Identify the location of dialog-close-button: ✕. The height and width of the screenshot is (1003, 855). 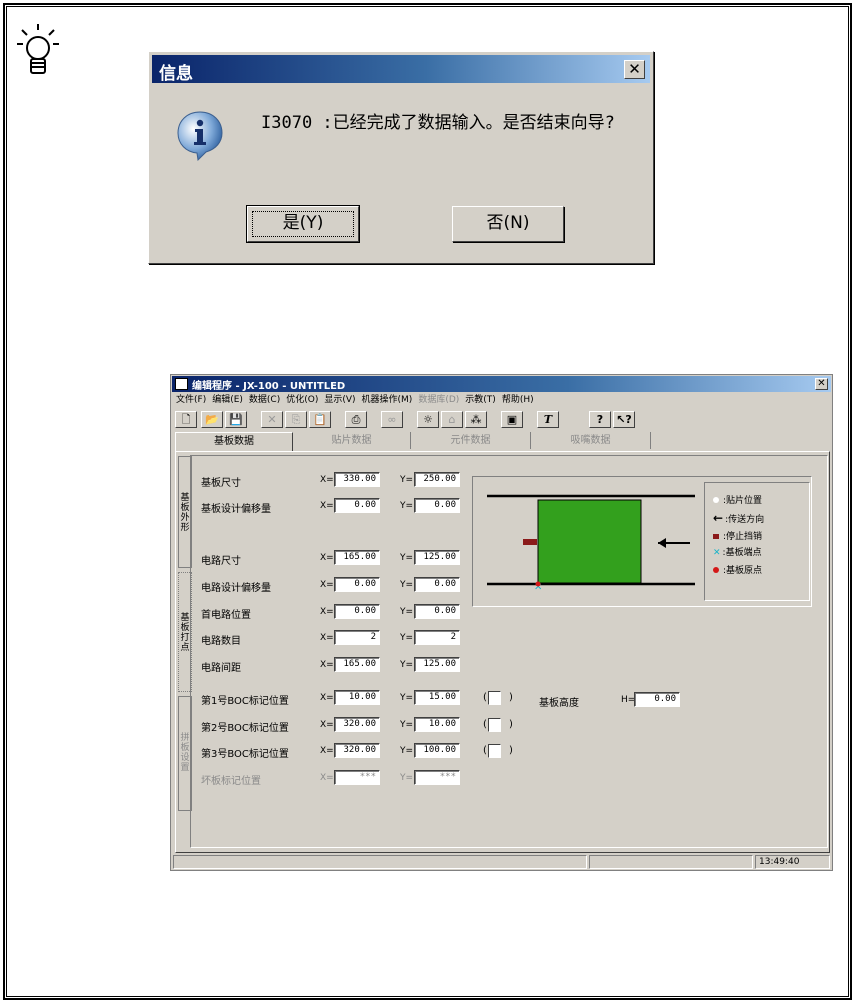
(634, 69).